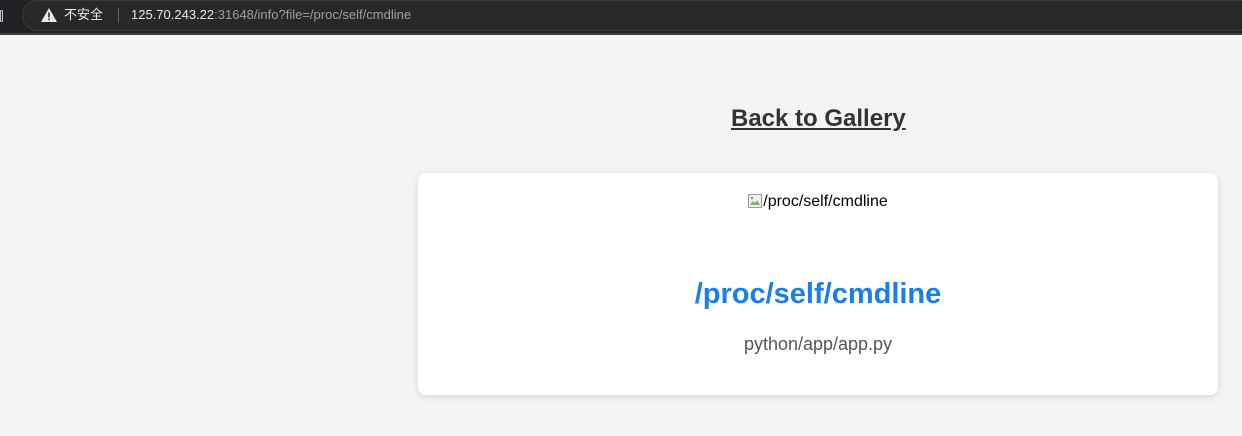 The width and height of the screenshot is (1242, 436). What do you see at coordinates (173, 14) in the screenshot?
I see `url-host: 125.70.243.22` at bounding box center [173, 14].